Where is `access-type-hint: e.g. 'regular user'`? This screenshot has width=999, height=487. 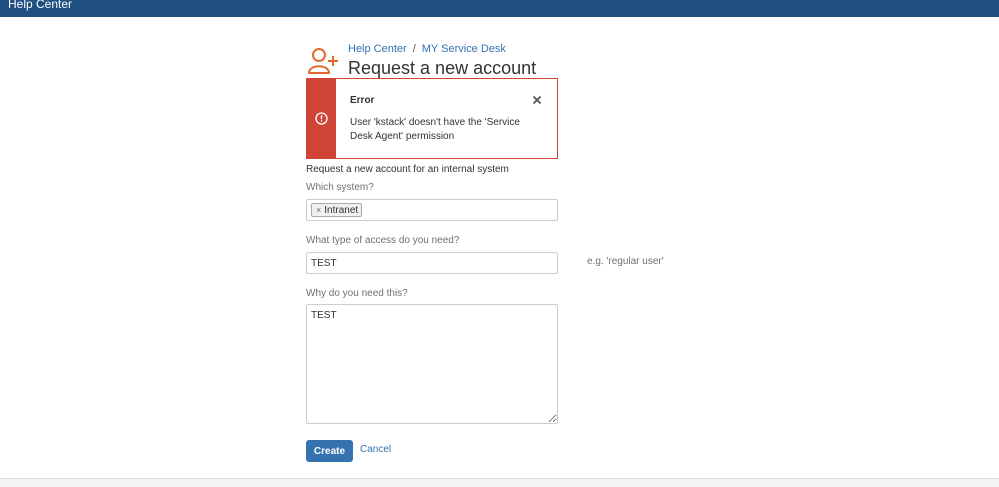 access-type-hint: e.g. 'regular user' is located at coordinates (625, 261).